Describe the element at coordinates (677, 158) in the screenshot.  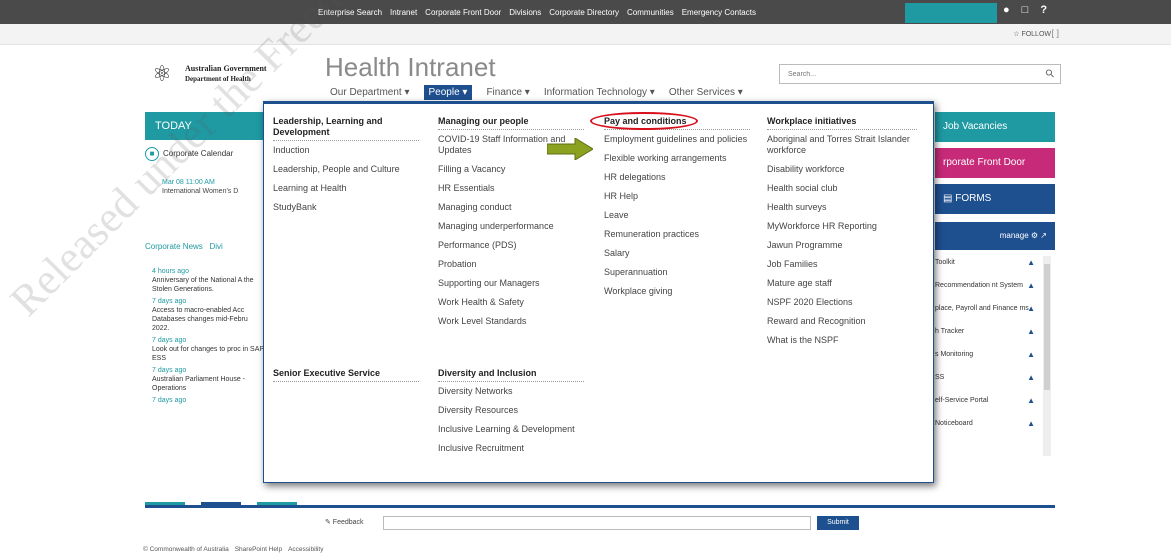
I see `menu-item: Flexible working arrangements` at that location.